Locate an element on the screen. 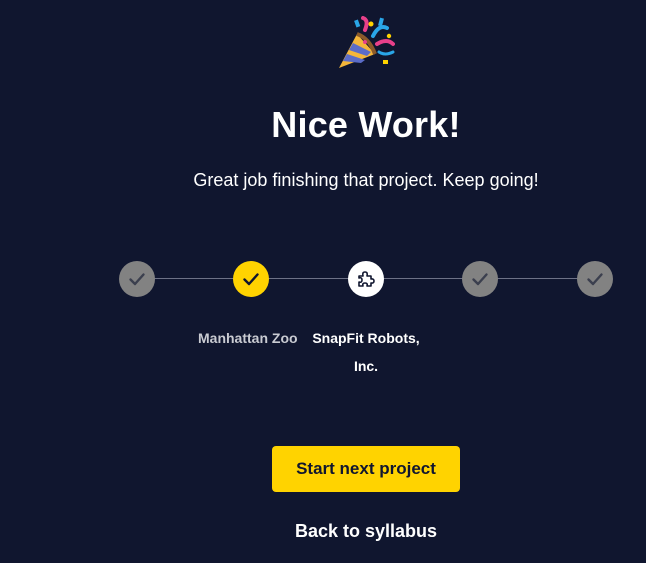 The width and height of the screenshot is (646, 563). step-2-manhattan-zoo is located at coordinates (251, 279).